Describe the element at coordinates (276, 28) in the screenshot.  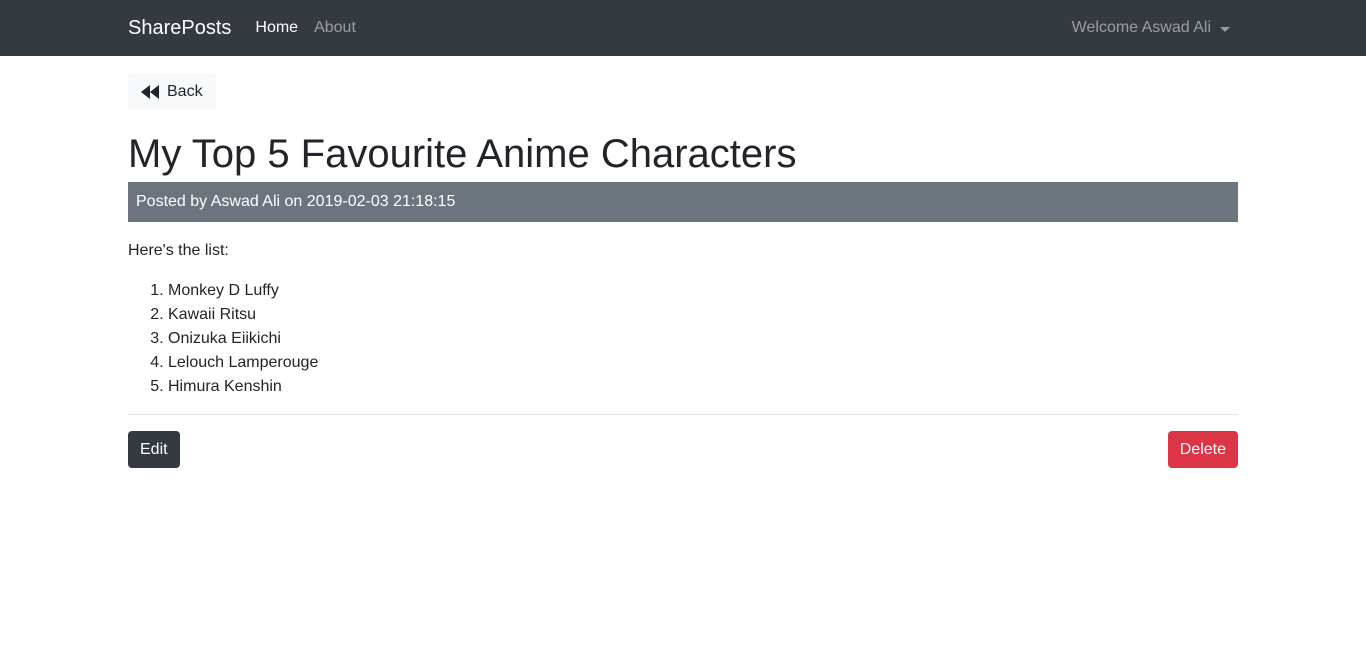
I see `nav-link-home: Home` at that location.